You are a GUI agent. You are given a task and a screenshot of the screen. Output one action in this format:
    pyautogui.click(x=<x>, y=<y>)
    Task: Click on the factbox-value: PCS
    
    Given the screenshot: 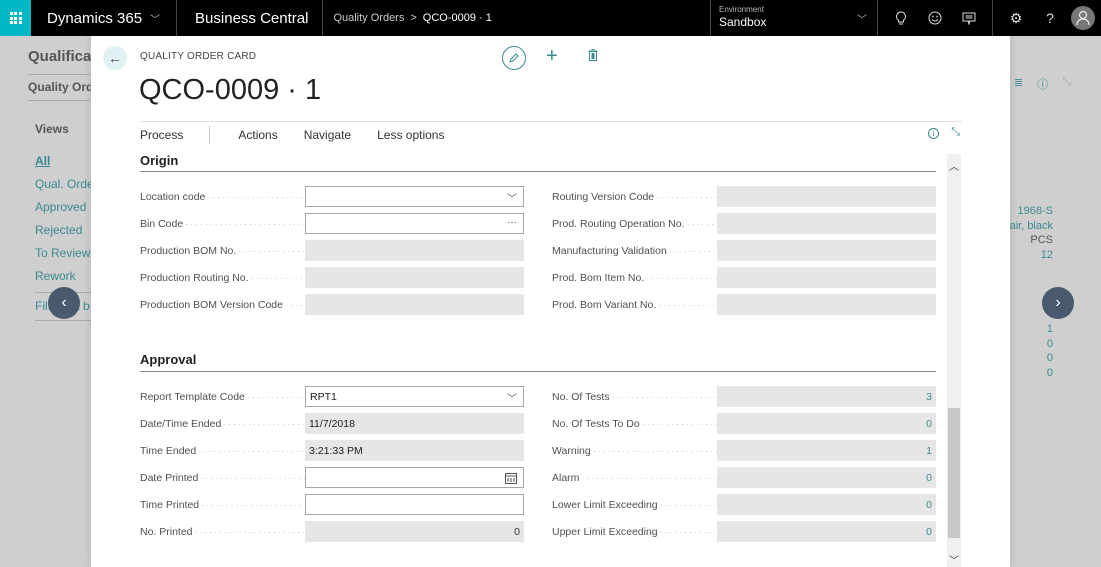 What is the action you would take?
    pyautogui.click(x=1041, y=240)
    